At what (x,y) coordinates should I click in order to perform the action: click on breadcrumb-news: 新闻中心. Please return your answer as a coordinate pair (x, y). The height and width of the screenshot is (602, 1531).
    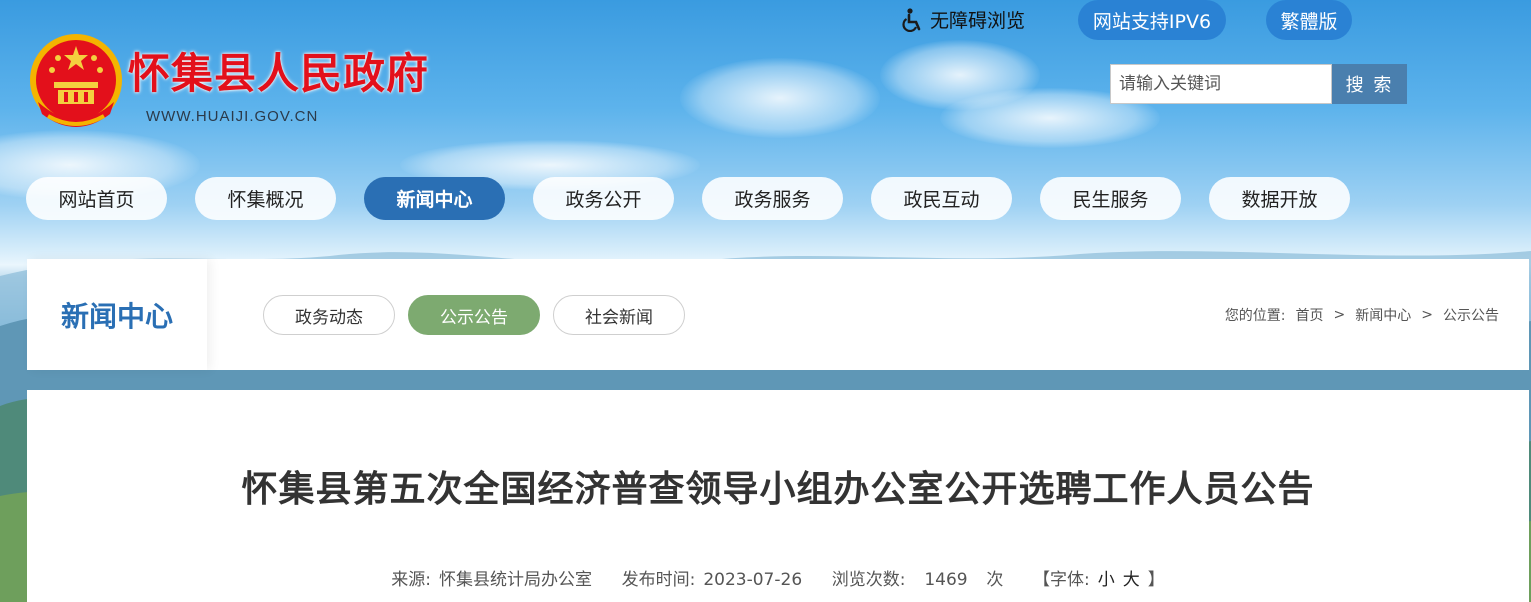
    Looking at the image, I should click on (1383, 315).